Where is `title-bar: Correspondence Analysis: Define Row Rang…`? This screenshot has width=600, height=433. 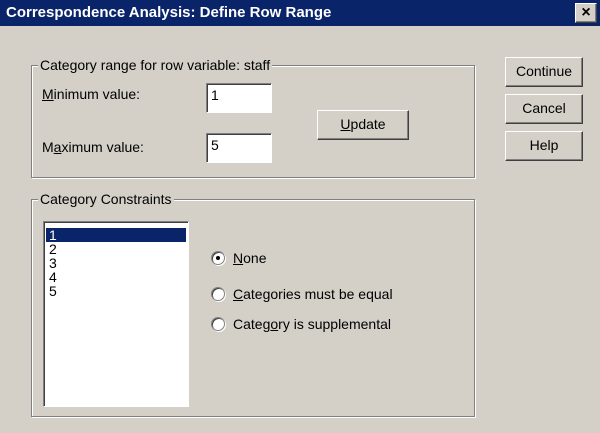 title-bar: Correspondence Analysis: Define Row Rang… is located at coordinates (300, 13).